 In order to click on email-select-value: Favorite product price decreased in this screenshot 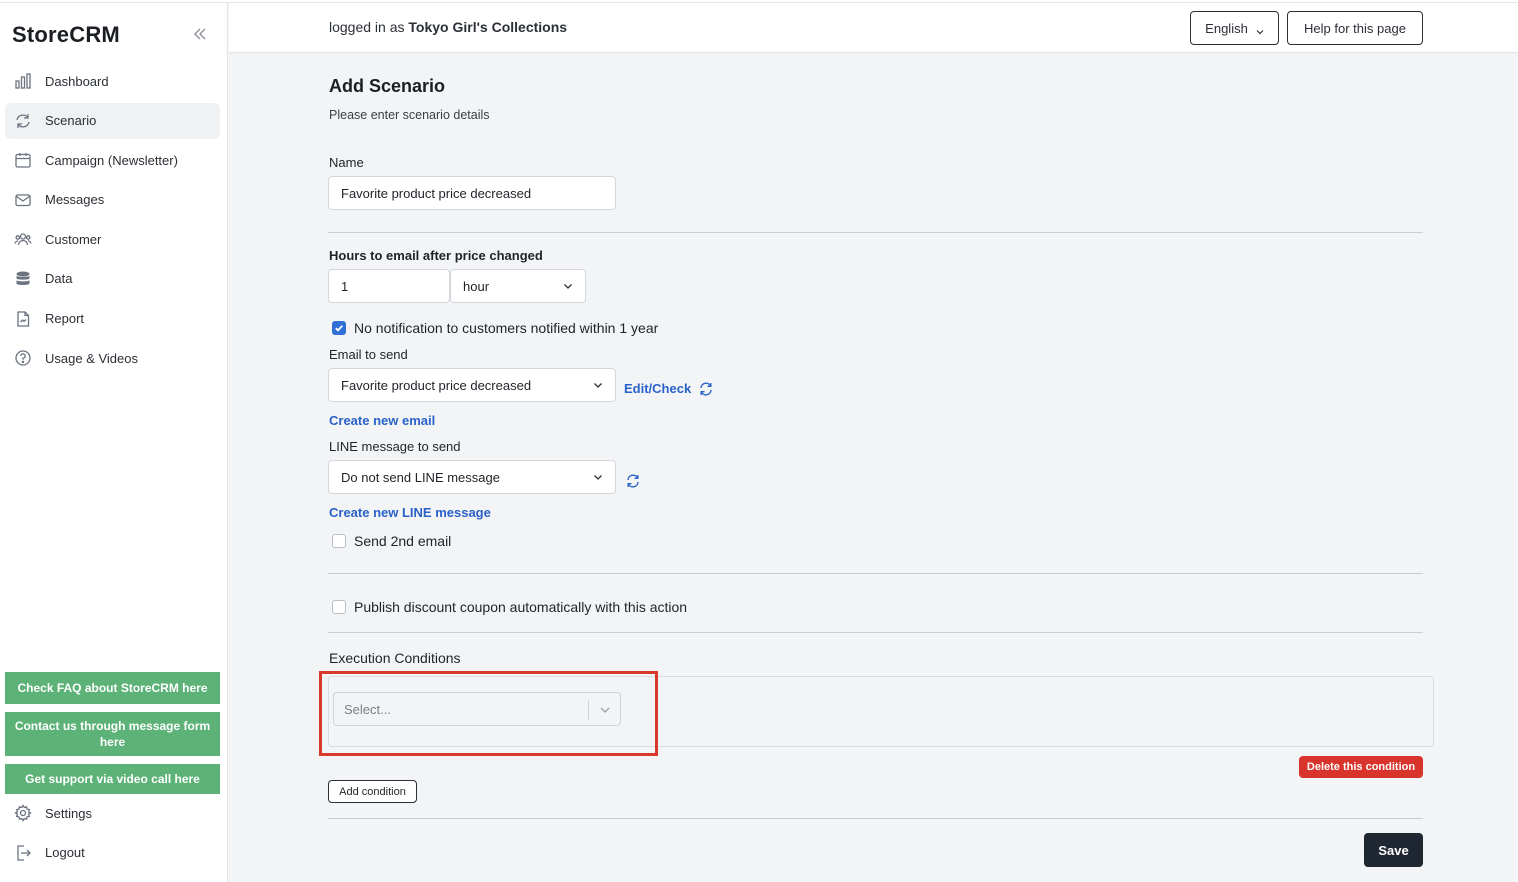, I will do `click(436, 385)`.